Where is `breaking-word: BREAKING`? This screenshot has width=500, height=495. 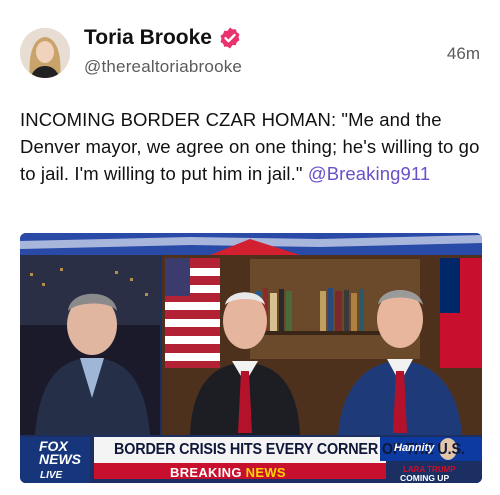
breaking-word: BREAKING is located at coordinates (206, 472).